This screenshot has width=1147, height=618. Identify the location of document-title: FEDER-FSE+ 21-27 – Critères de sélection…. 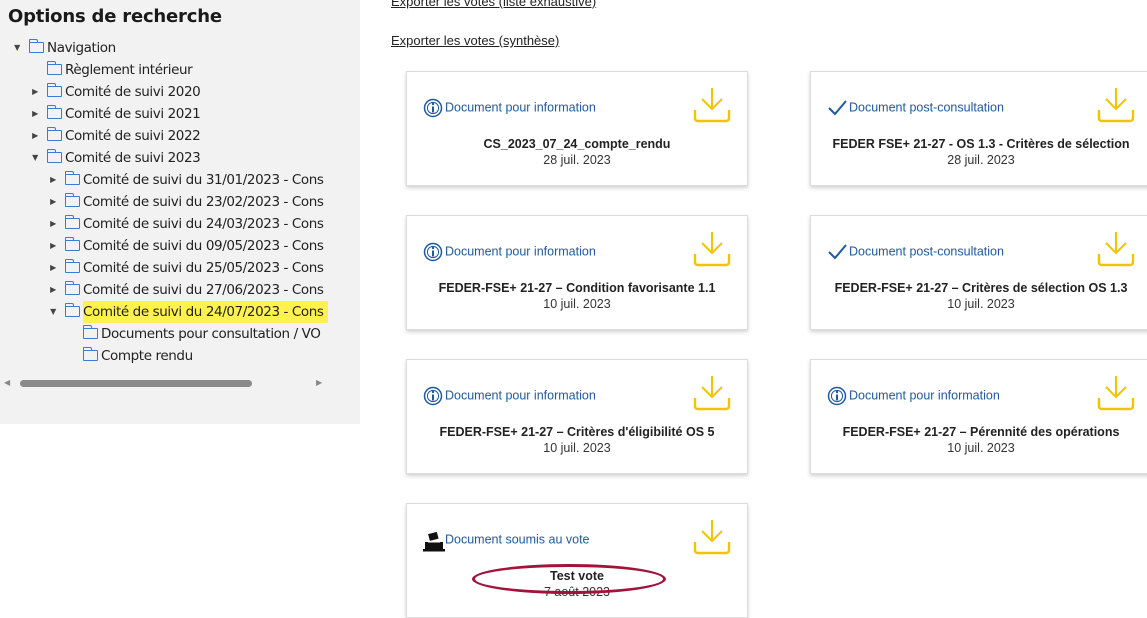
(979, 288).